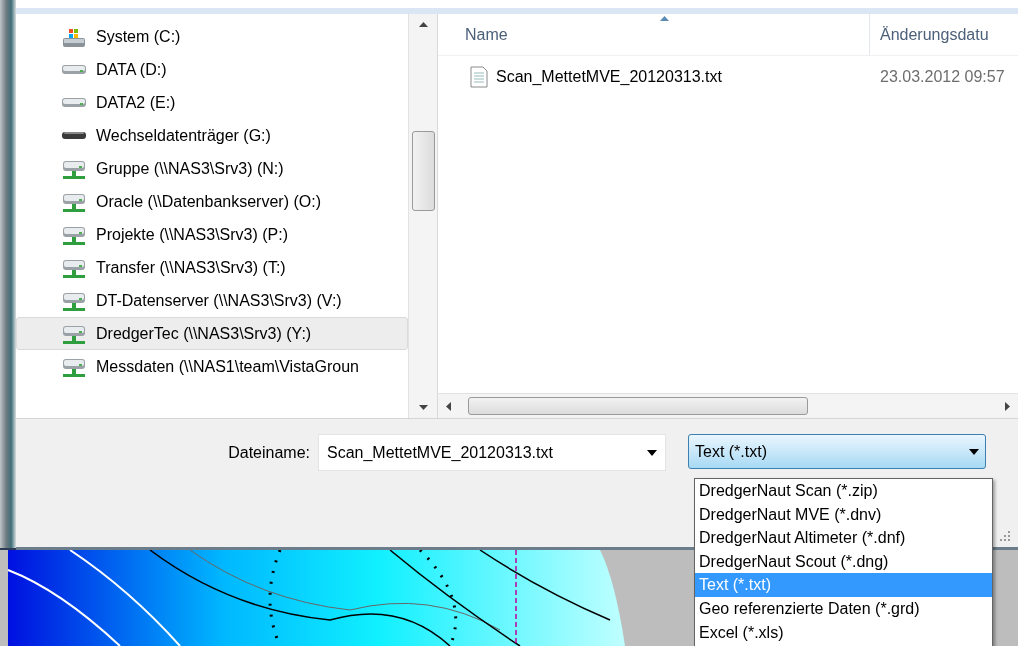  Describe the element at coordinates (492, 452) in the screenshot. I see `file-name-field: Scan_MettetMVE_20120313.txt` at that location.